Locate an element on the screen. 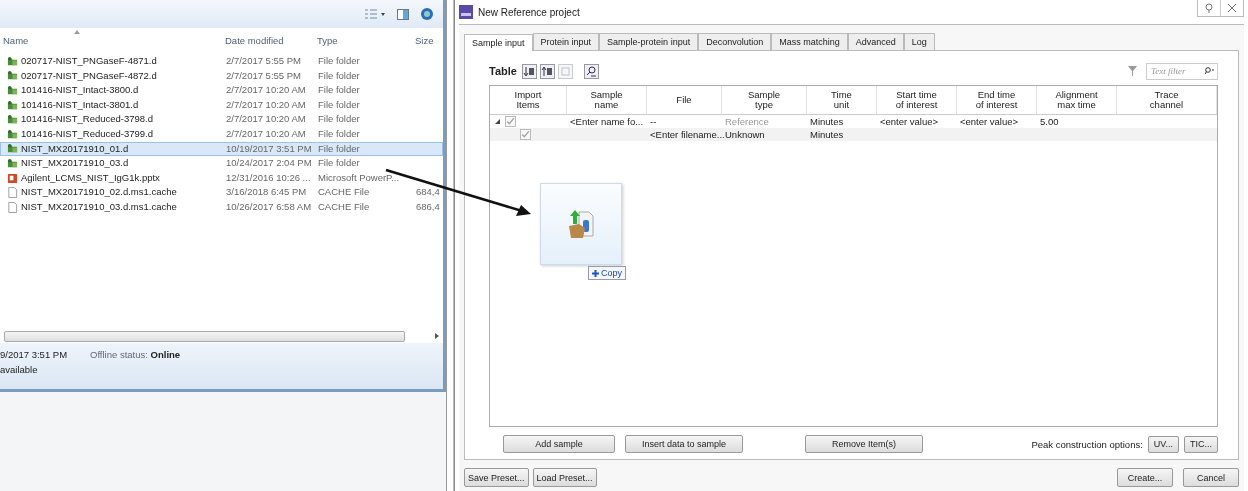 The image size is (1248, 491). file-row: 101416-NIST_Intact-3800.d 2/7/2017 10:20 AM File folder is located at coordinates (221, 90).